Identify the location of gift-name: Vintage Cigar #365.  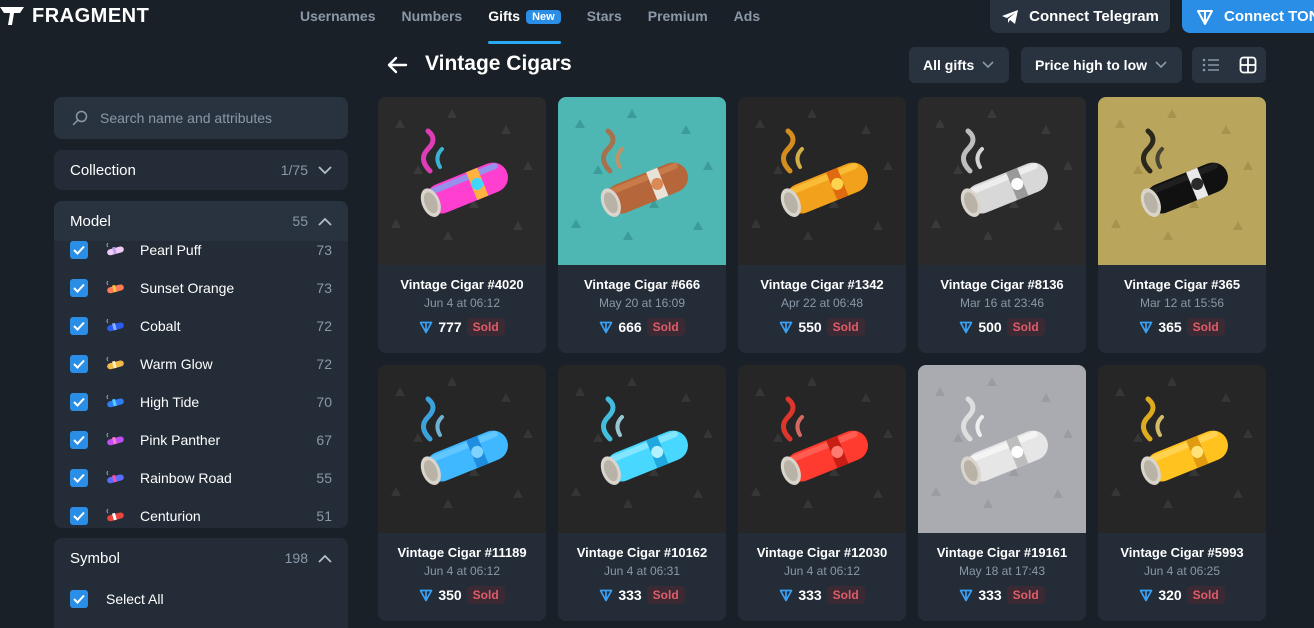
(1182, 284).